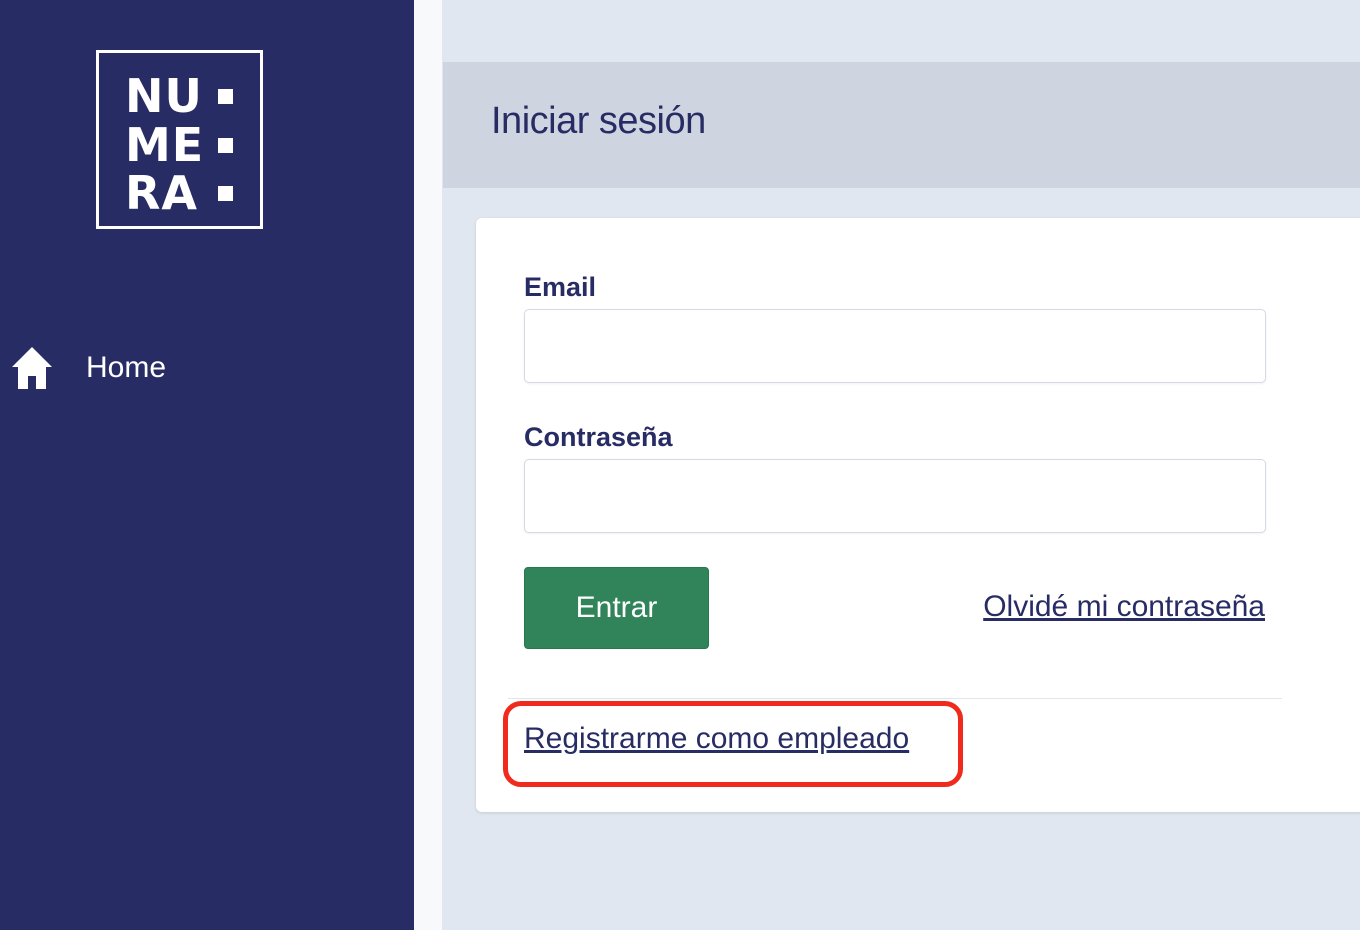  I want to click on logo-line-2: ME, so click(179, 145).